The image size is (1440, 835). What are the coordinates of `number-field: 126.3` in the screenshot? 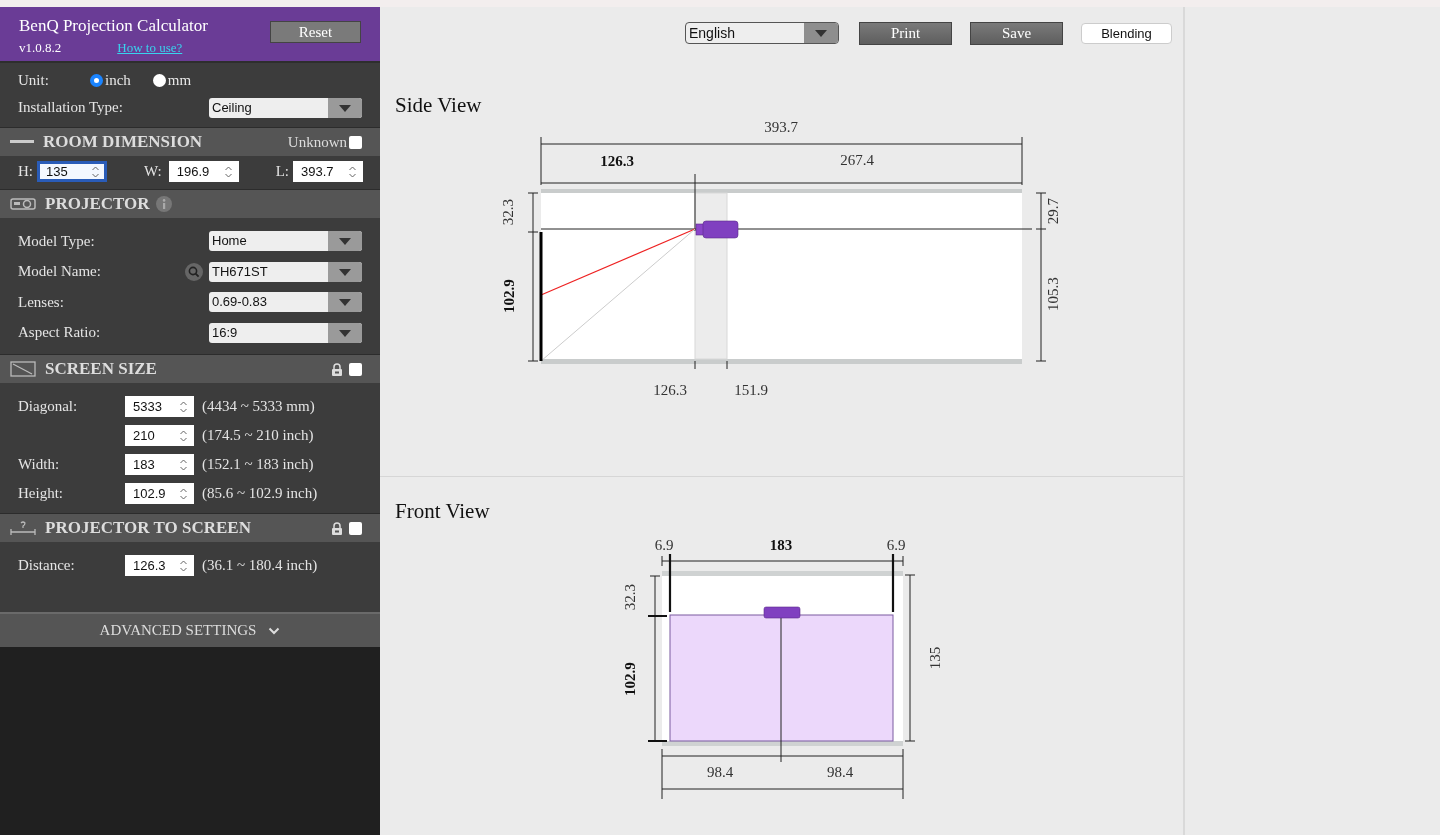 It's located at (159, 565).